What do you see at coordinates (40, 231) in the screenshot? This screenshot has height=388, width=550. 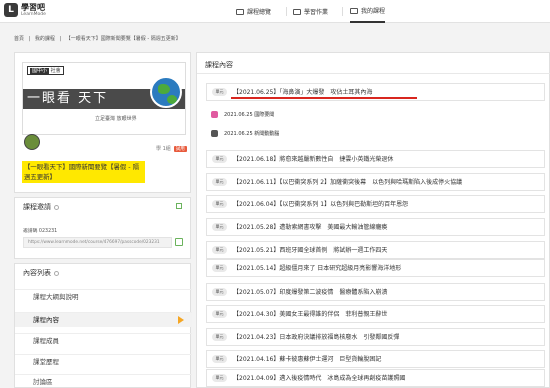 I see `invite-code: 邀請碼 023231` at bounding box center [40, 231].